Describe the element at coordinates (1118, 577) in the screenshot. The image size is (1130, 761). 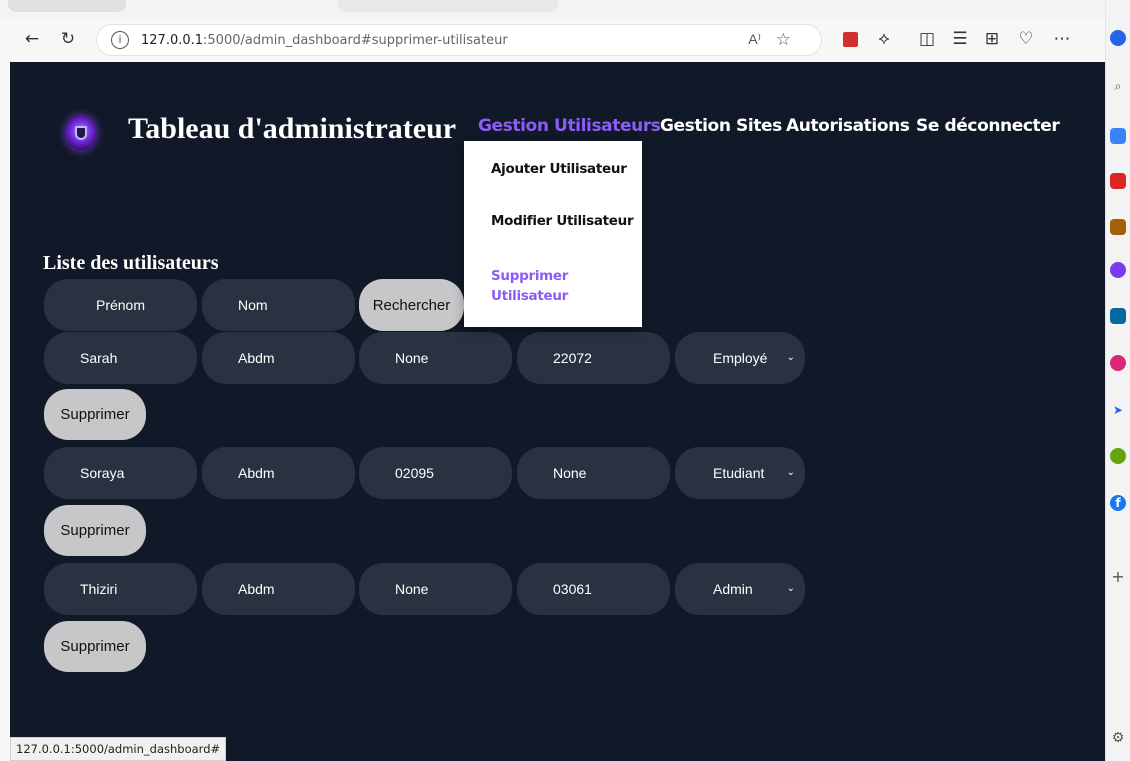
I see `add-icon: +` at that location.